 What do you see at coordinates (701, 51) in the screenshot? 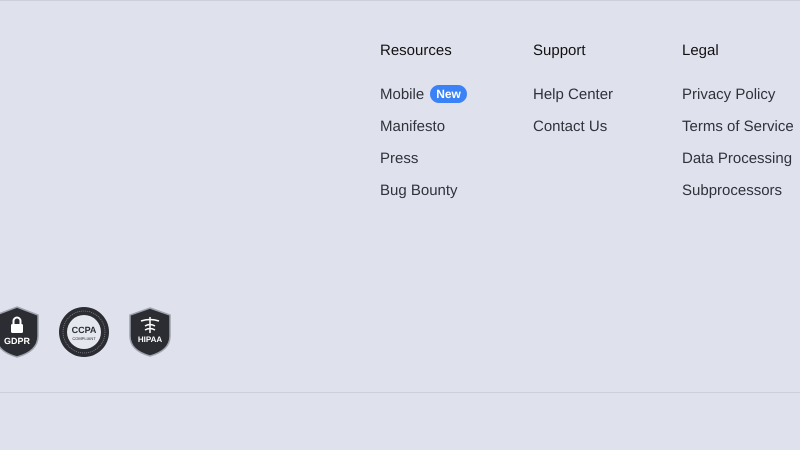
I see `column-heading: Legal` at bounding box center [701, 51].